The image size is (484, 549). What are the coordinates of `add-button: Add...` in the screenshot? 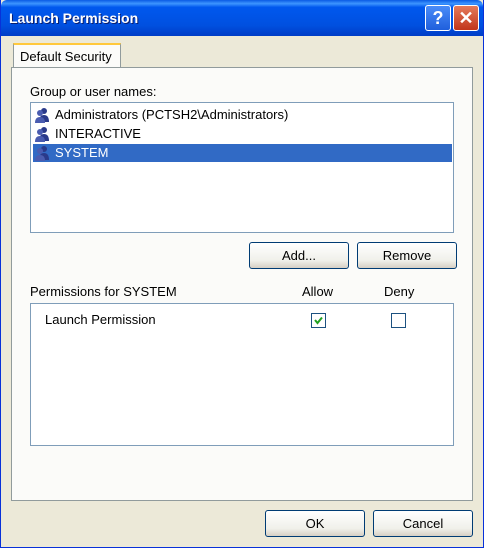 It's located at (299, 255).